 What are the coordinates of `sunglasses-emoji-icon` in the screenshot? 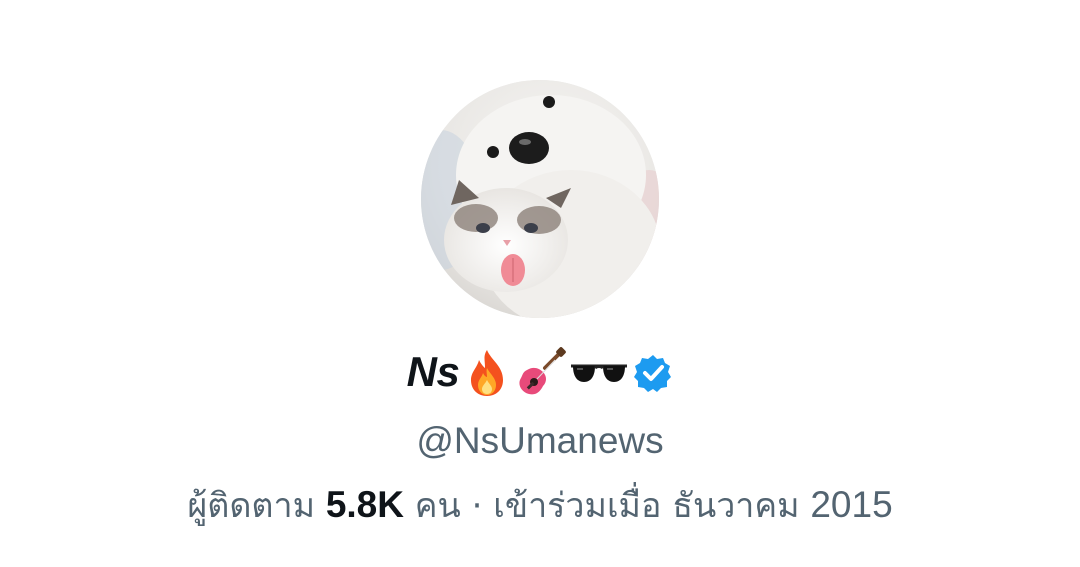 It's located at (599, 372).